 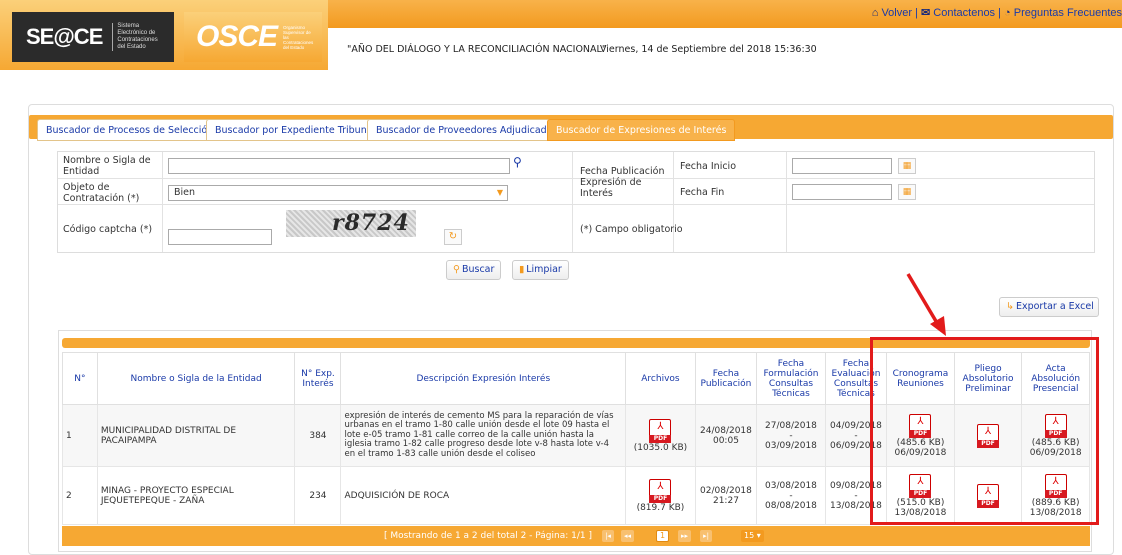 What do you see at coordinates (726, 435) in the screenshot?
I see `cell-fecha-publicacion: 24/08/2018 00:05` at bounding box center [726, 435].